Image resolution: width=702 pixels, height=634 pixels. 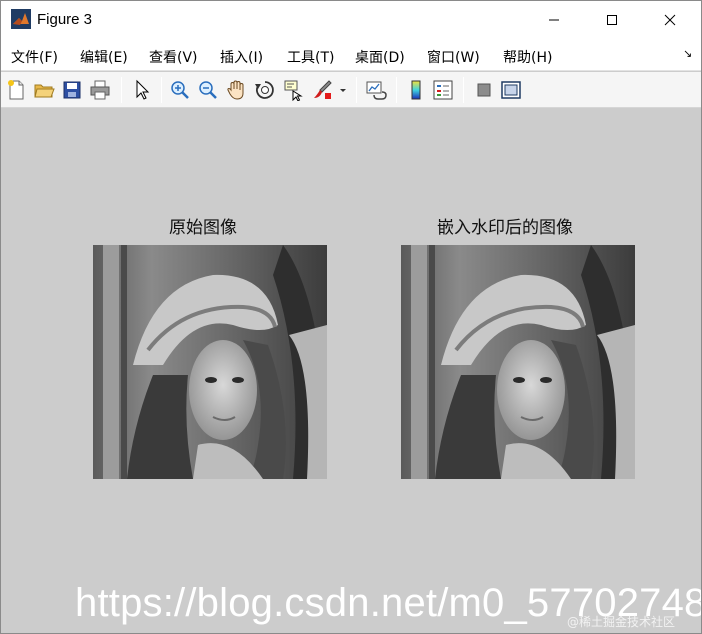 What do you see at coordinates (21, 19) in the screenshot?
I see `matlab-logo-icon` at bounding box center [21, 19].